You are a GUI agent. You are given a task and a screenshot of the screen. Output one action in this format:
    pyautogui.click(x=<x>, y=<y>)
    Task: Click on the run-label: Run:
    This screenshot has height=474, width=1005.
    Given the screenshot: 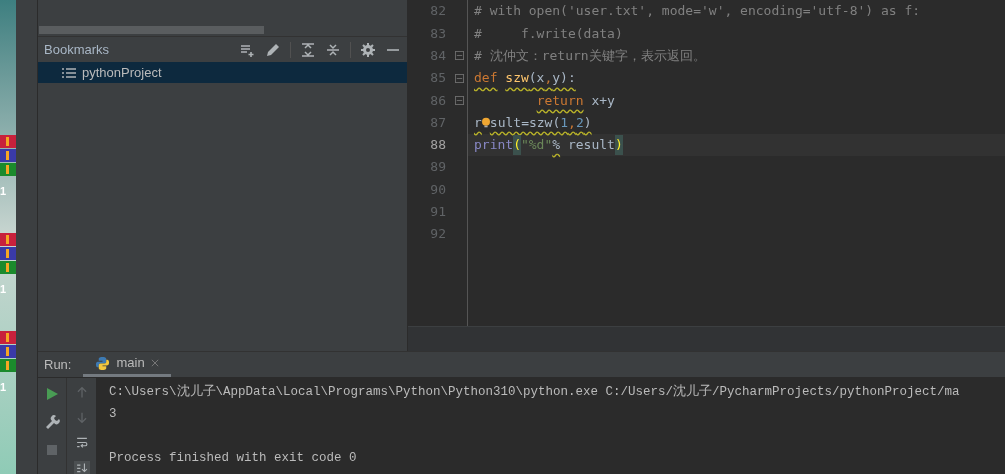 What is the action you would take?
    pyautogui.click(x=58, y=364)
    